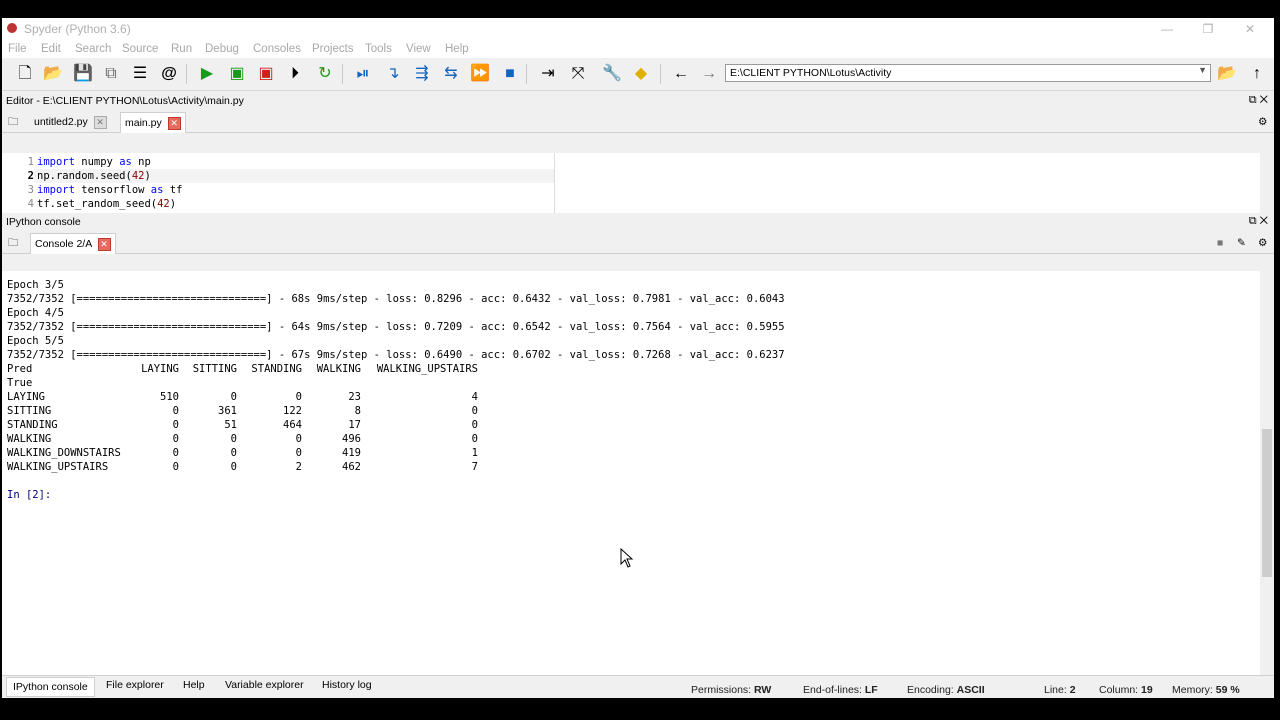  Describe the element at coordinates (12, 28) in the screenshot. I see `spyder-logo-icon` at that location.